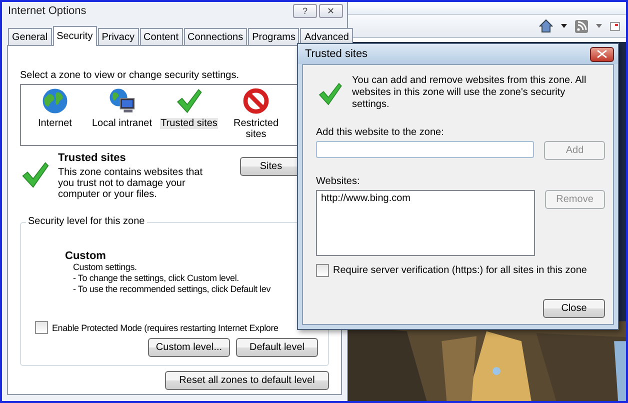 The height and width of the screenshot is (403, 628). What do you see at coordinates (122, 123) in the screenshot?
I see `zone-label: Local intranet` at bounding box center [122, 123].